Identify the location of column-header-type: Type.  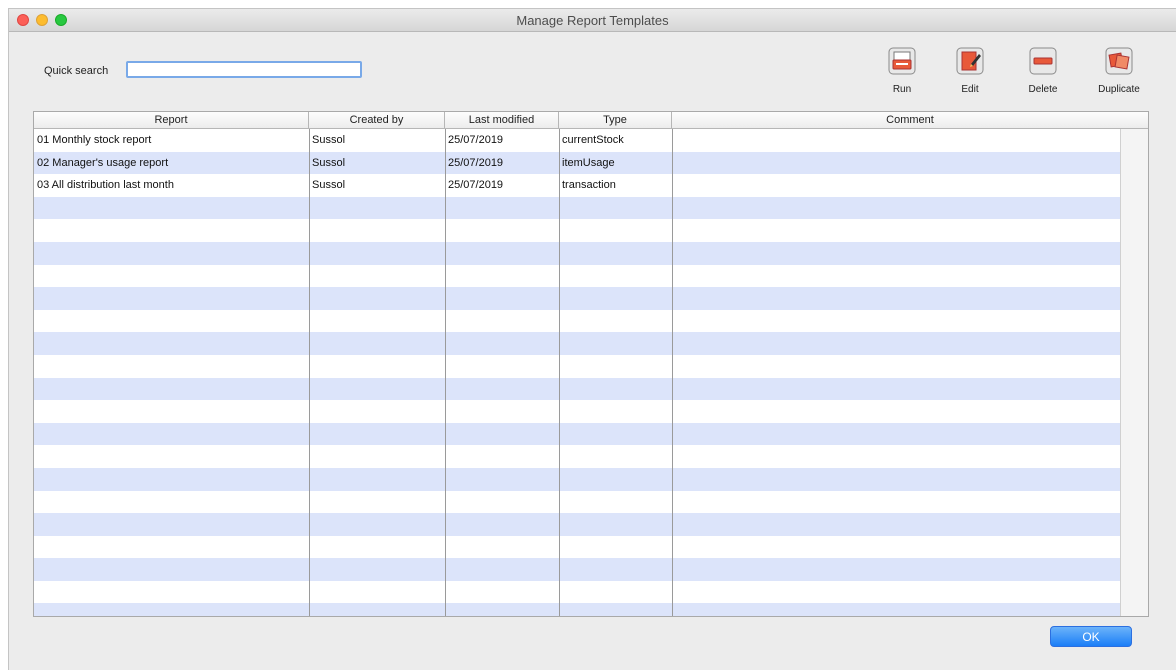
(615, 120).